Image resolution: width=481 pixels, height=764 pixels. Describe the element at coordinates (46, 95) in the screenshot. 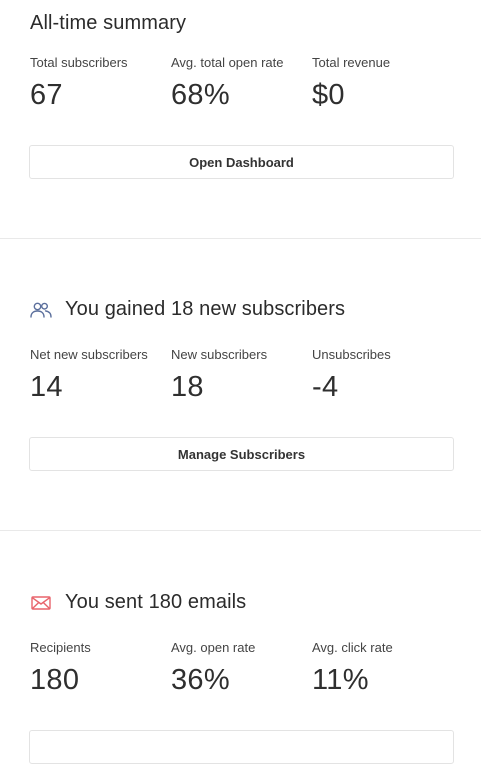

I see `stat-value: 67` at that location.